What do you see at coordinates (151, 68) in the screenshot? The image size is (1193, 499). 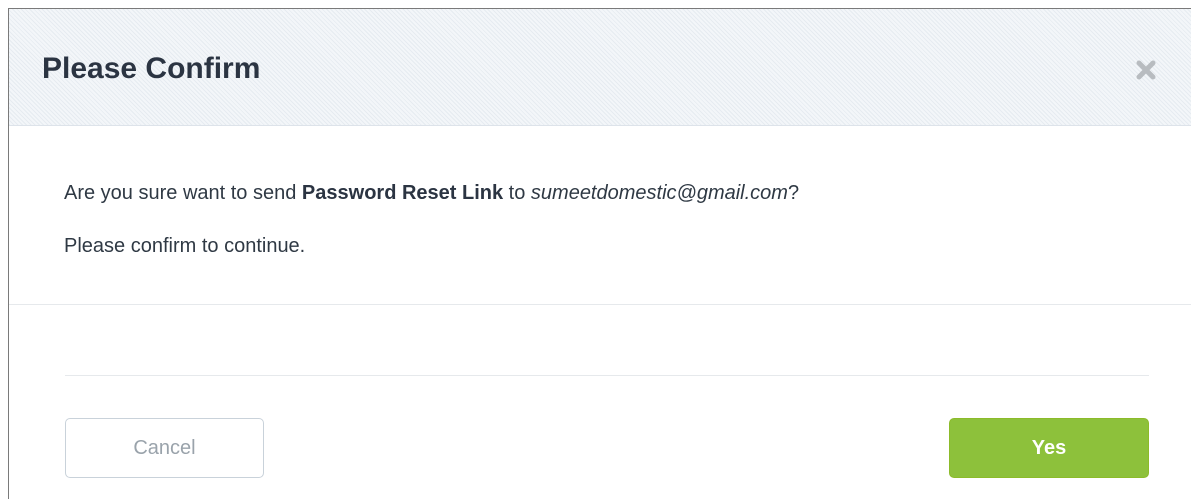 I see `dialog-title: Please Confirm` at bounding box center [151, 68].